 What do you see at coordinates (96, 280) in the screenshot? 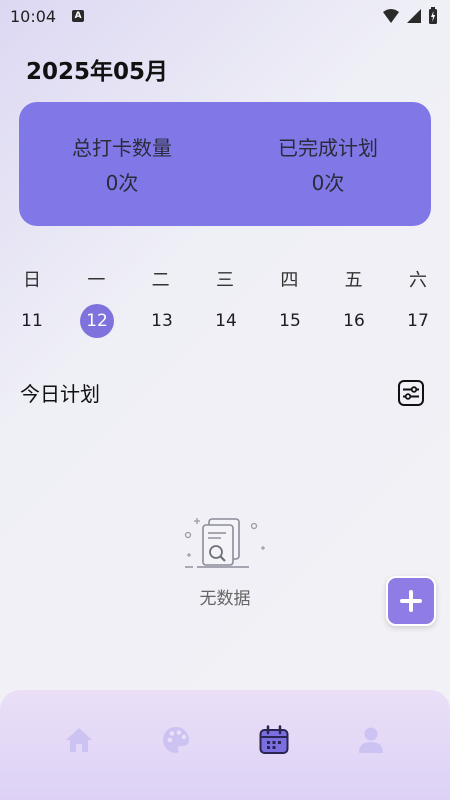
I see `weekday-label: 一` at bounding box center [96, 280].